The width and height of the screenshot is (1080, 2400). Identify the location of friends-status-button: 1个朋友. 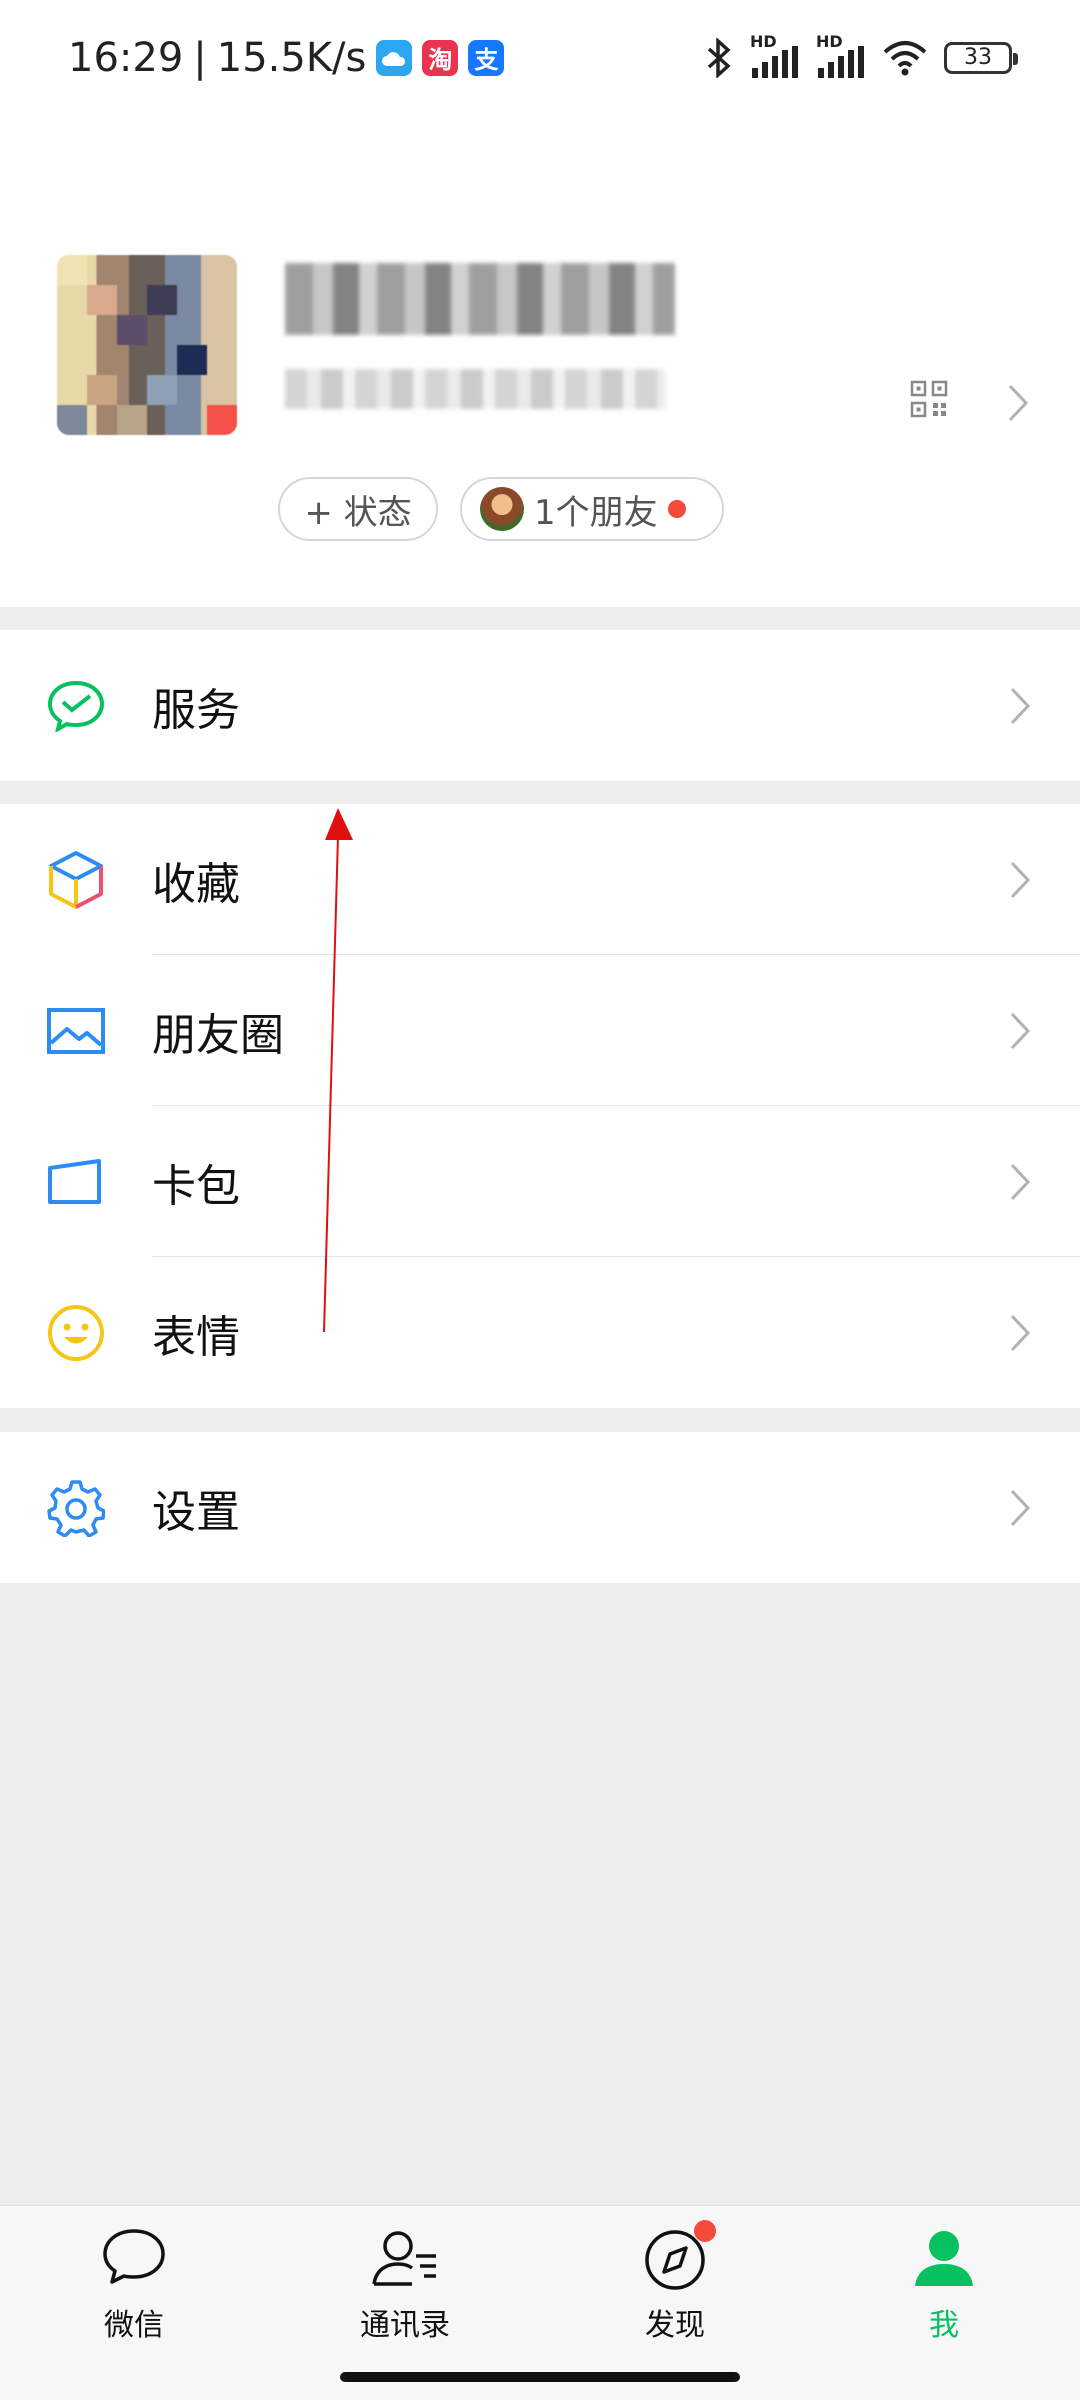
(592, 509).